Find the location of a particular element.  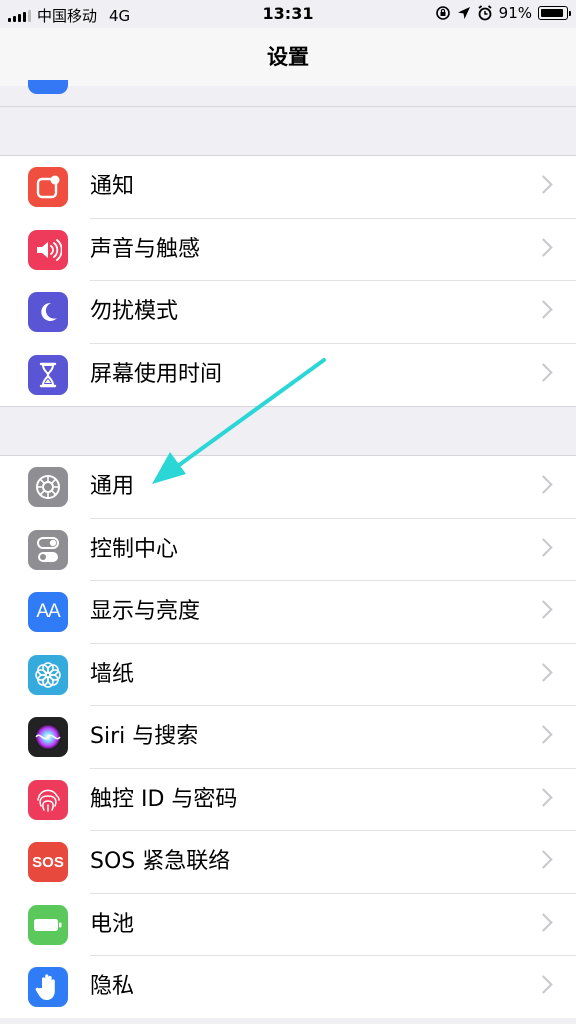

row-label: 显示与亮度 is located at coordinates (145, 611).